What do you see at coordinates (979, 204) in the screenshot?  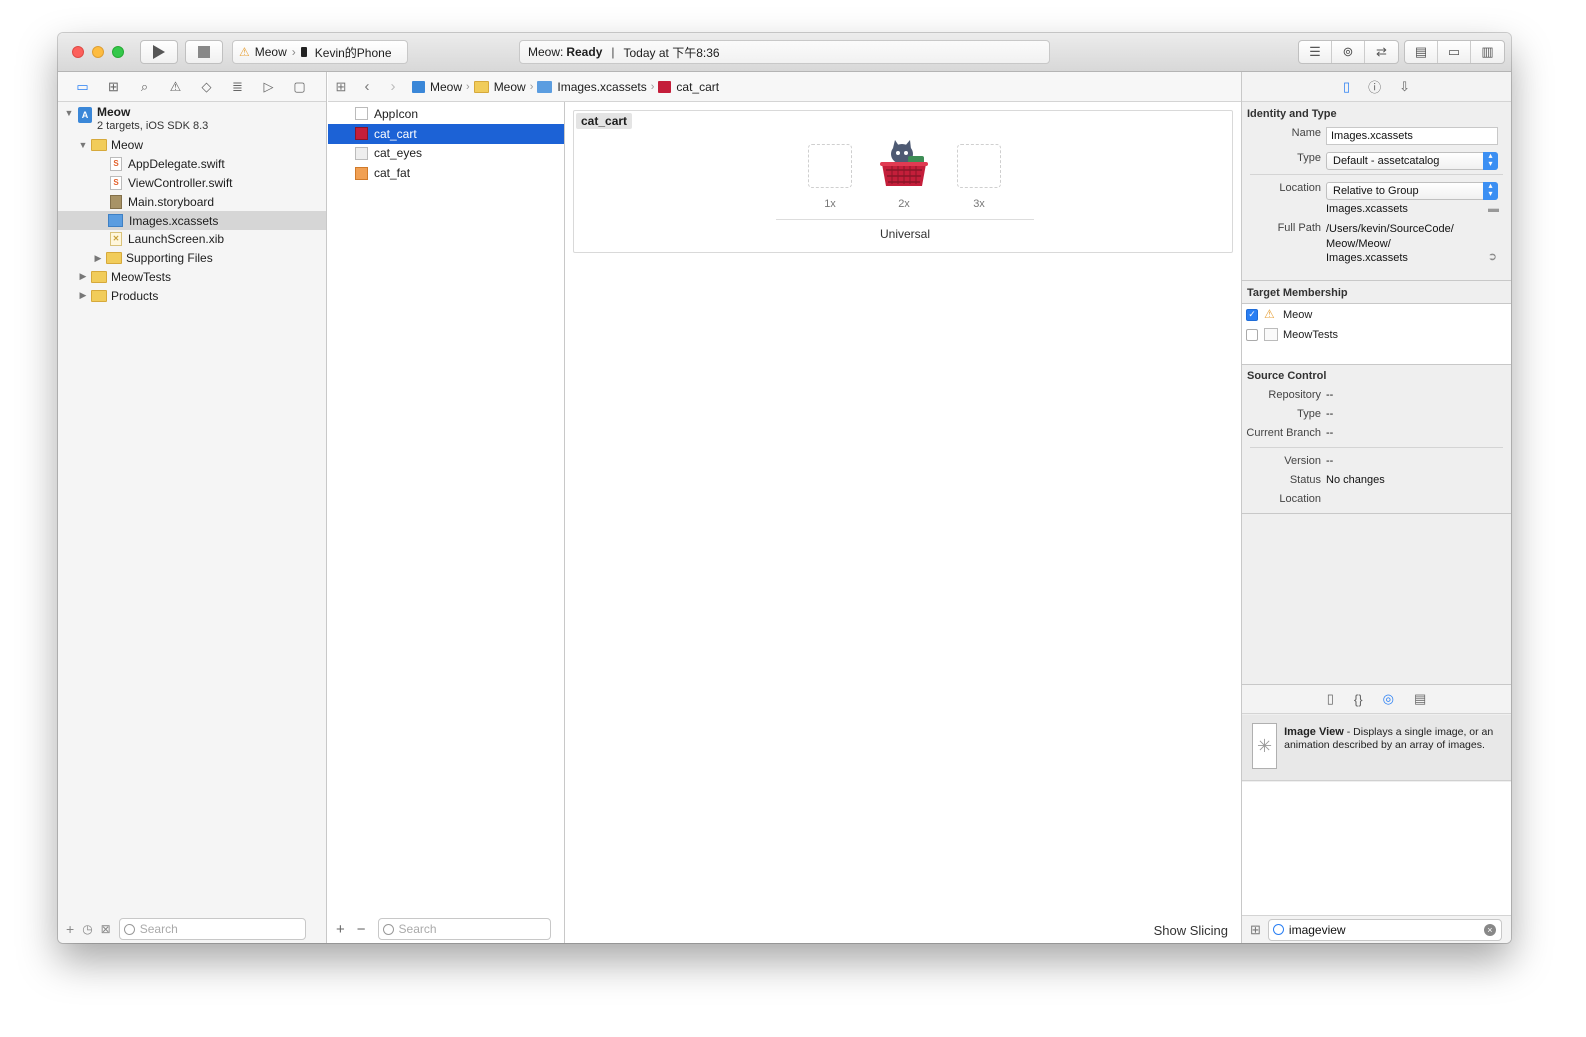 I see `slot-label-3x: 3x` at bounding box center [979, 204].